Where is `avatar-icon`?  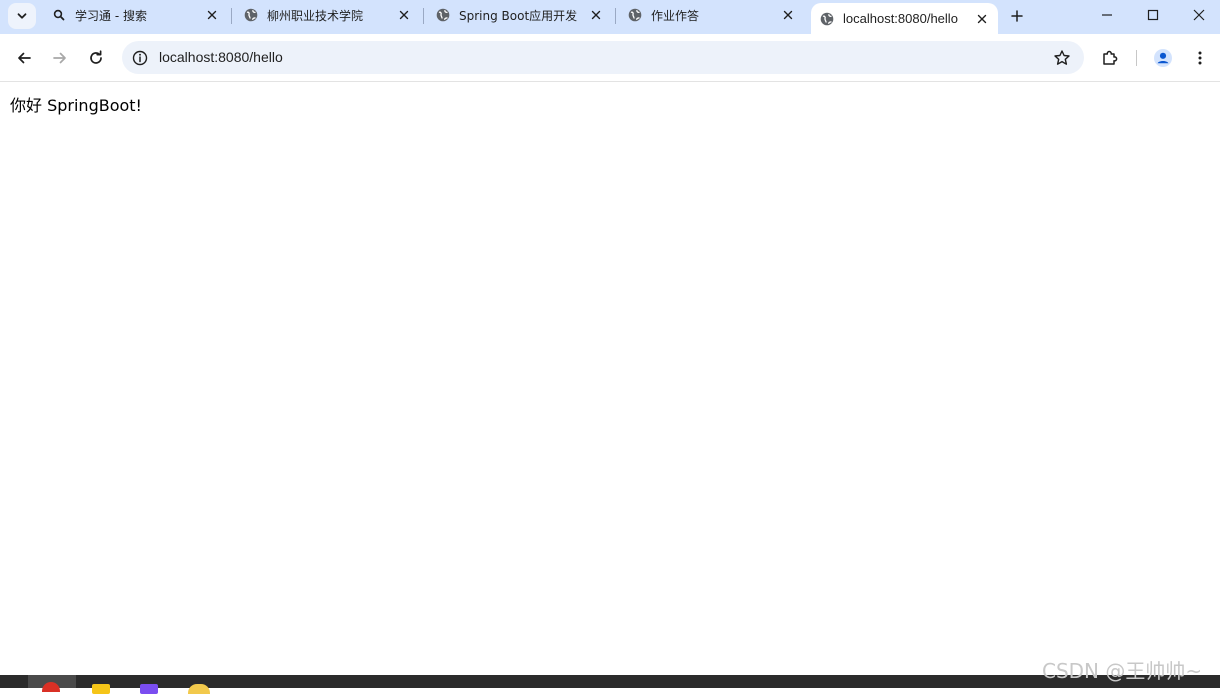
avatar-icon is located at coordinates (1163, 58).